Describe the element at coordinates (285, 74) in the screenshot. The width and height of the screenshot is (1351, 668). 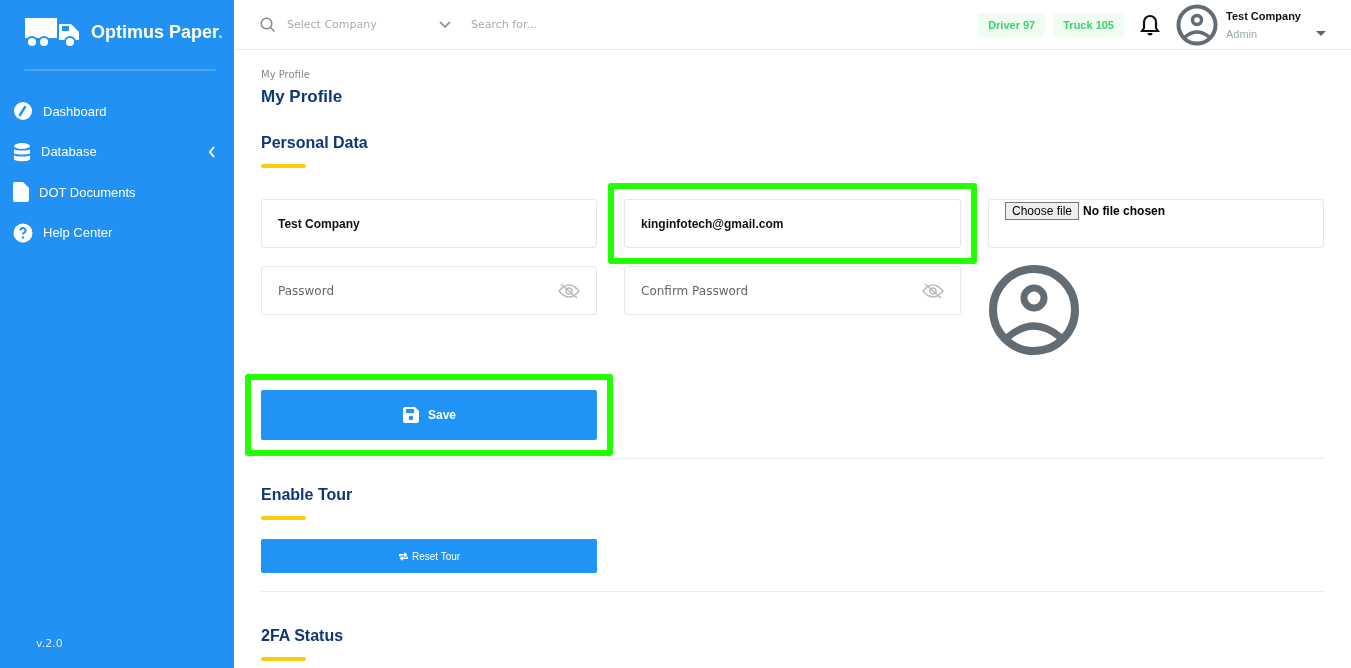
I see `breadcrumb: My Profile` at that location.